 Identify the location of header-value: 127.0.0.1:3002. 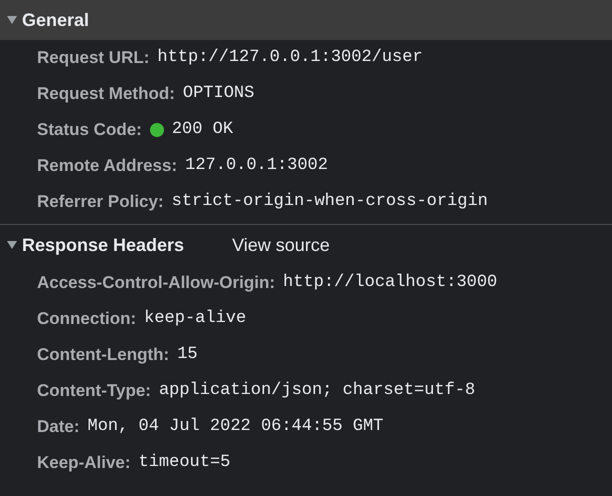
(256, 166).